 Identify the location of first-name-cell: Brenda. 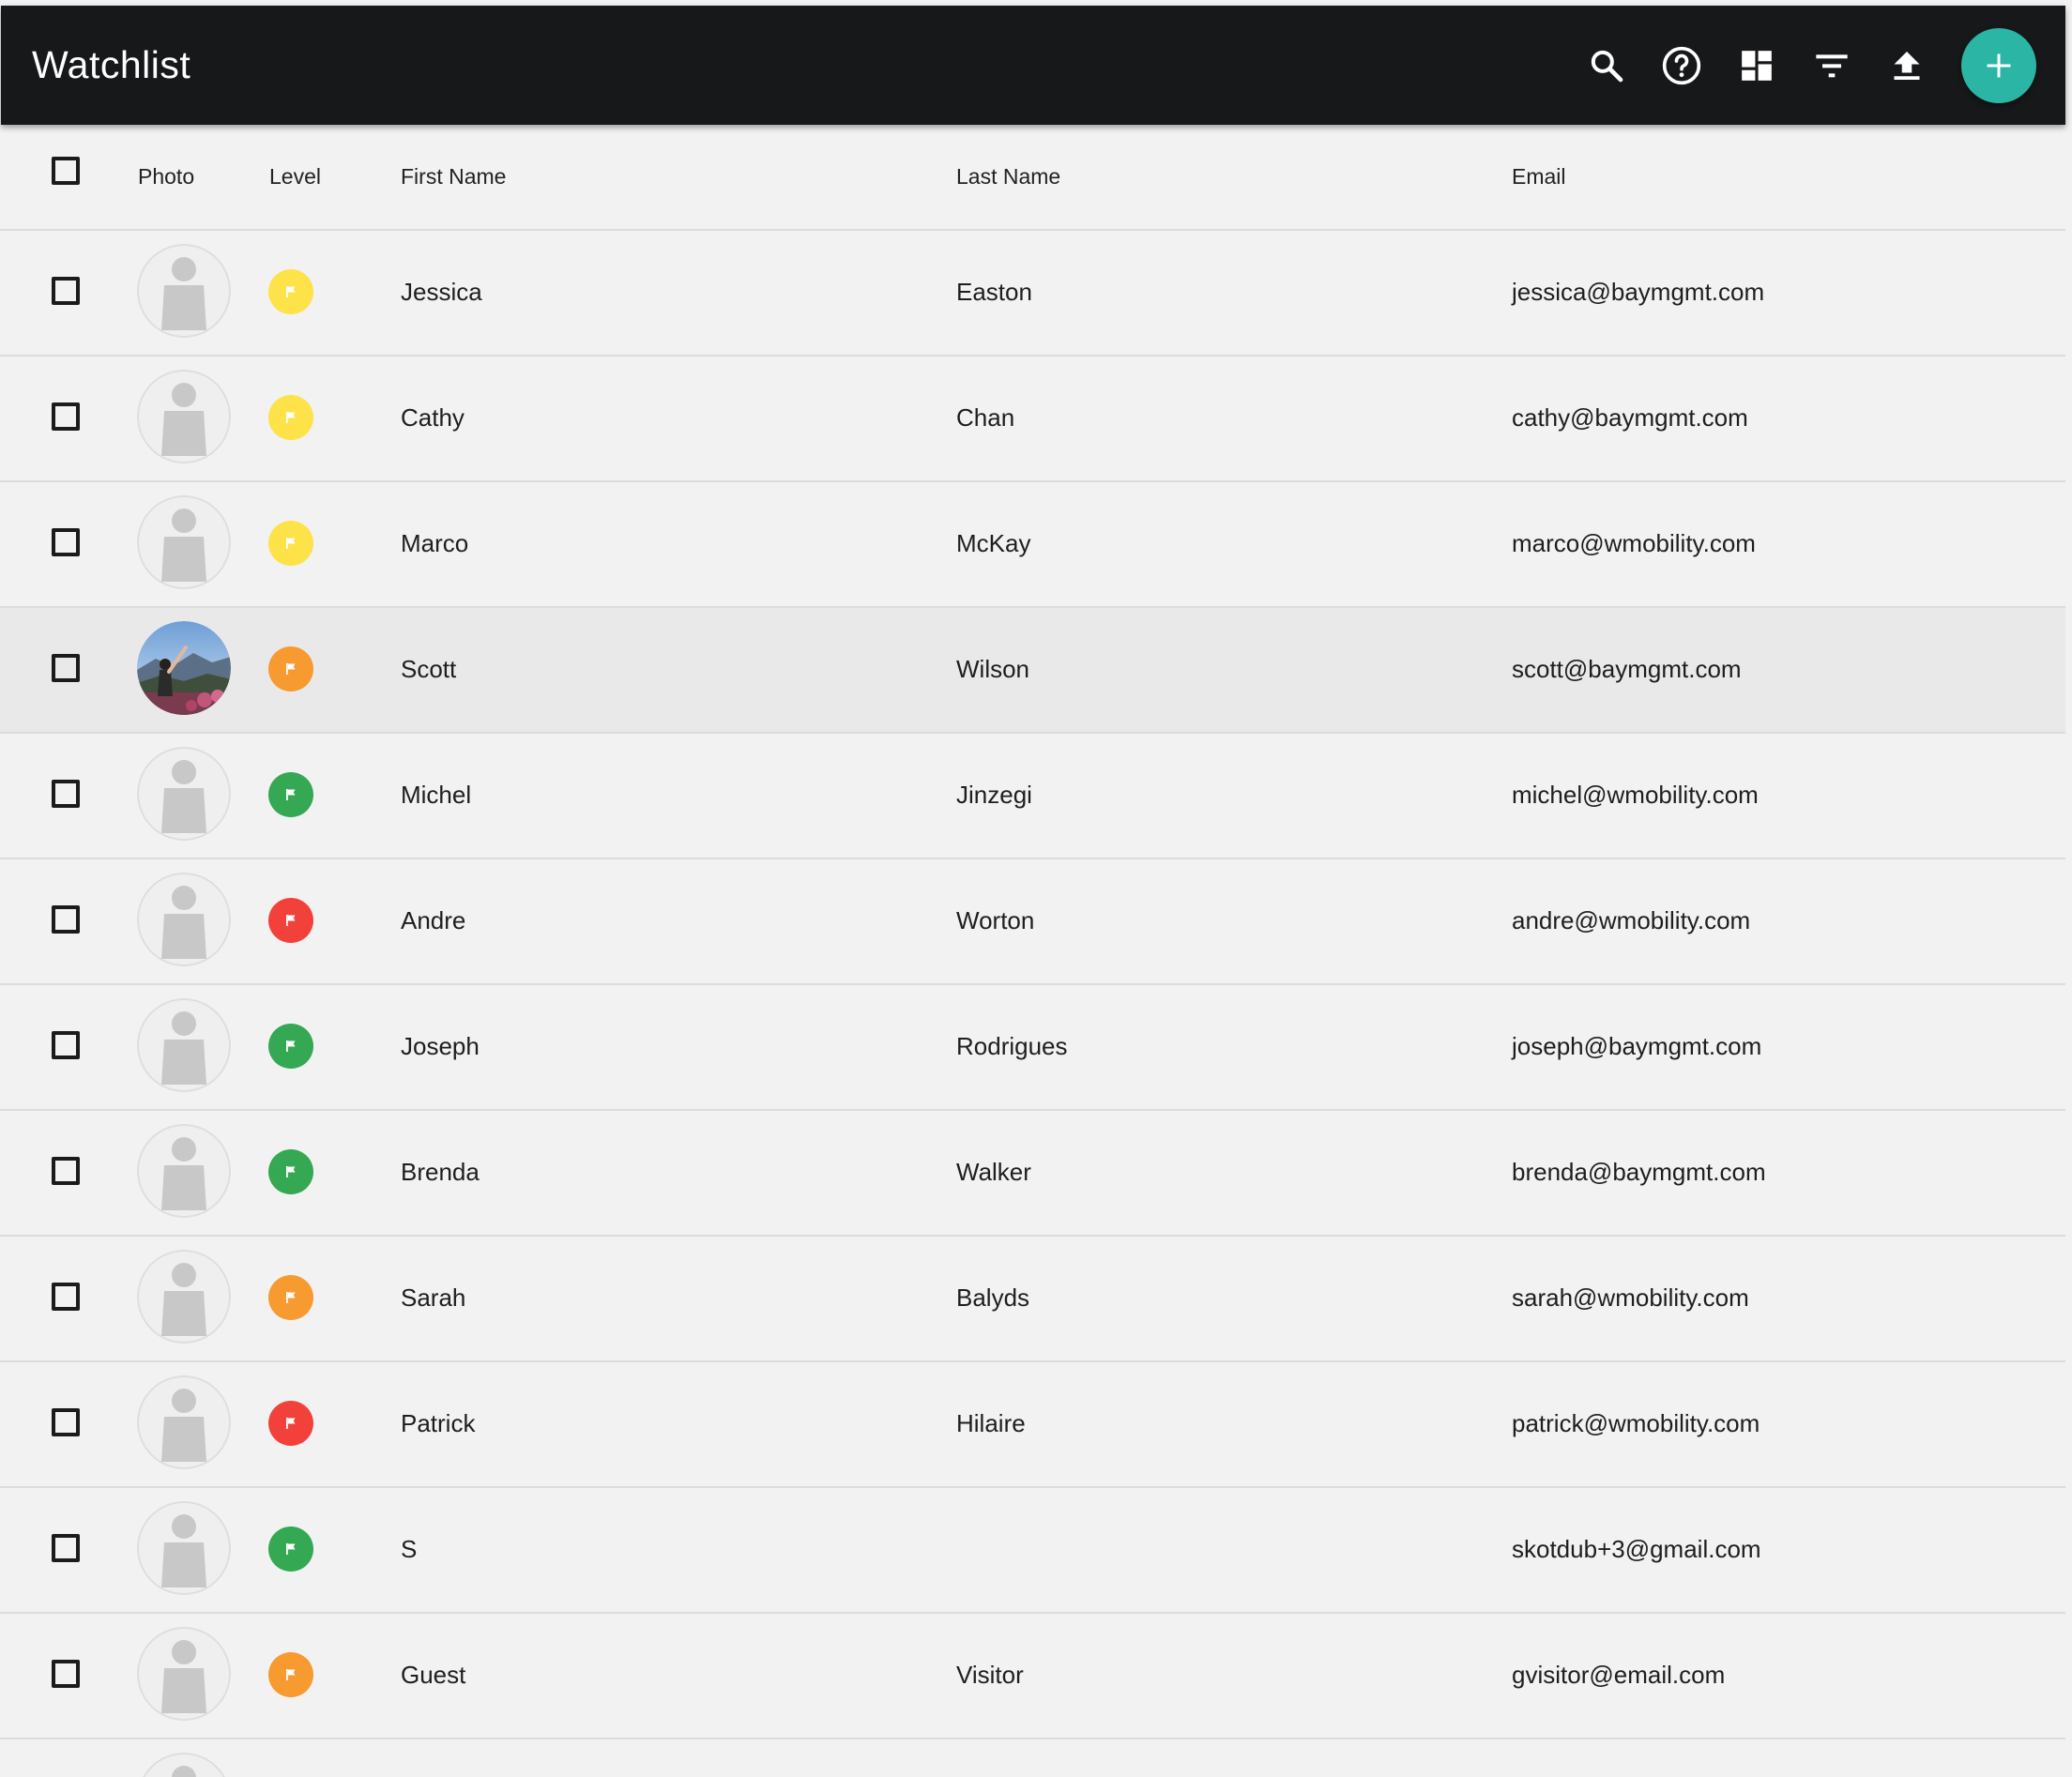
(440, 1172).